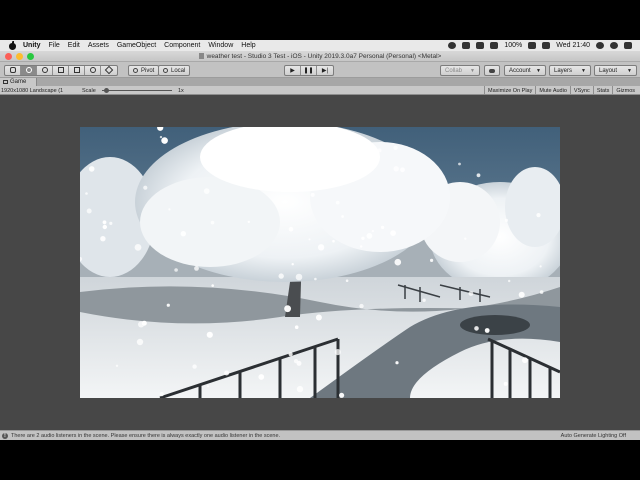  Describe the element at coordinates (182, 45) in the screenshot. I see `menu-component: Component` at that location.